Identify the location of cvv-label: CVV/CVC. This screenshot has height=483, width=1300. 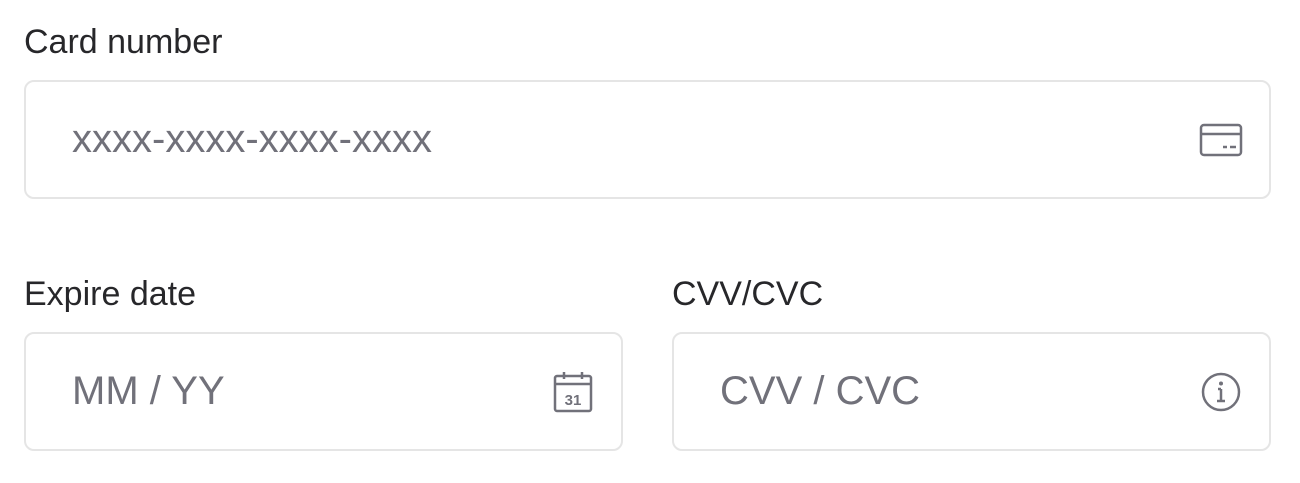
(748, 294).